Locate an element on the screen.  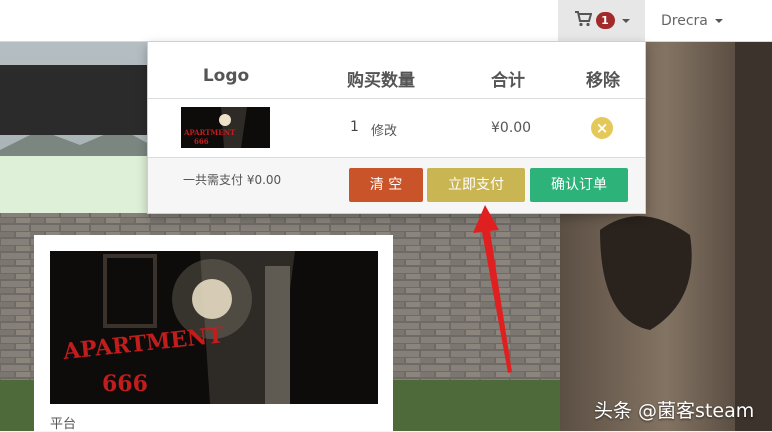
pay-now-button: 立即支付 is located at coordinates (476, 185).